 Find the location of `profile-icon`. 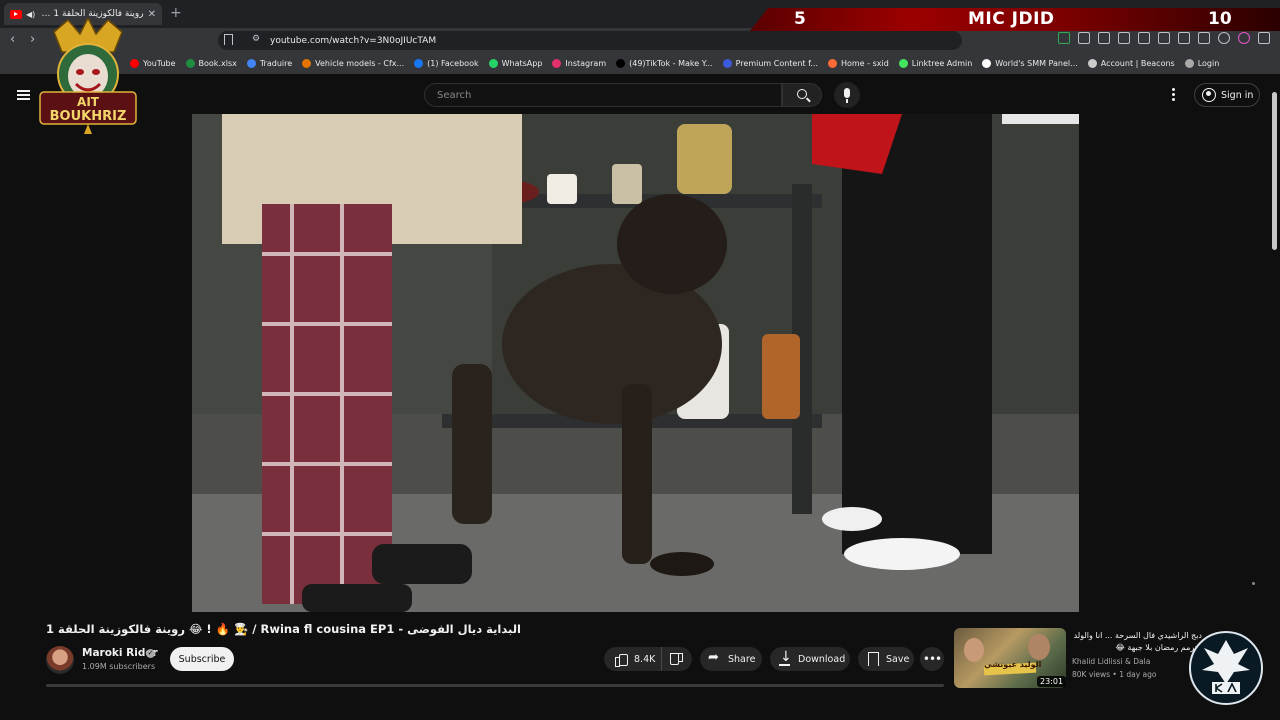

profile-icon is located at coordinates (1244, 38).